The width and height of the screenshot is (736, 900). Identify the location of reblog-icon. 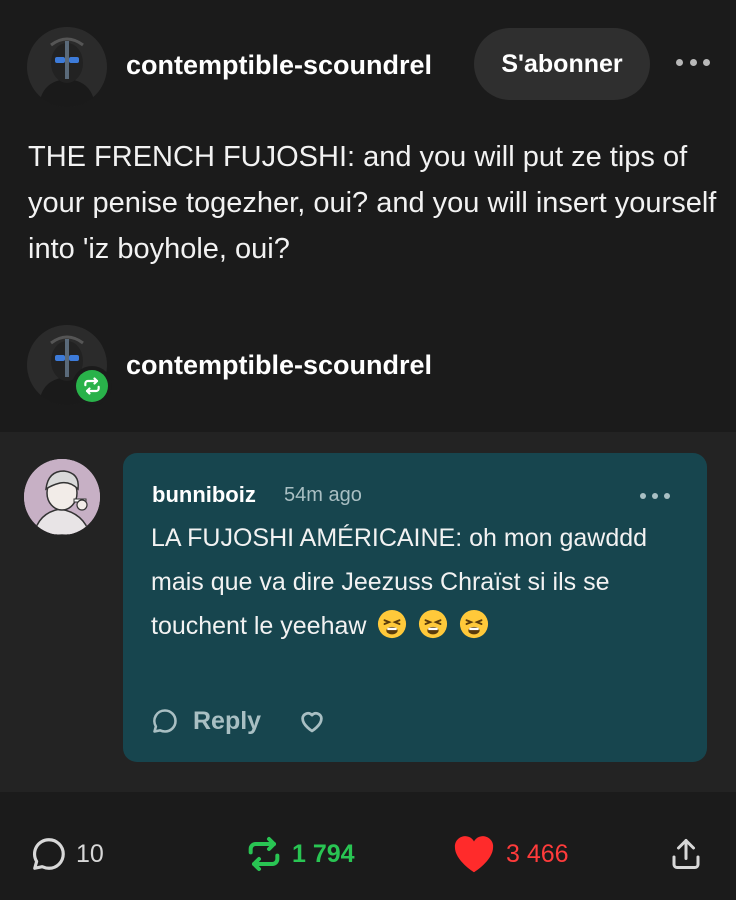
(264, 854).